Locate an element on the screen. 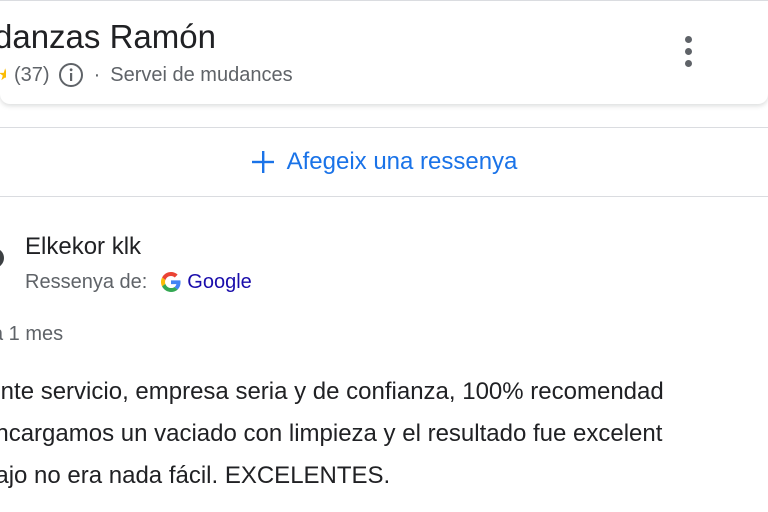 The width and height of the screenshot is (768, 512). review-count: (37) is located at coordinates (32, 75).